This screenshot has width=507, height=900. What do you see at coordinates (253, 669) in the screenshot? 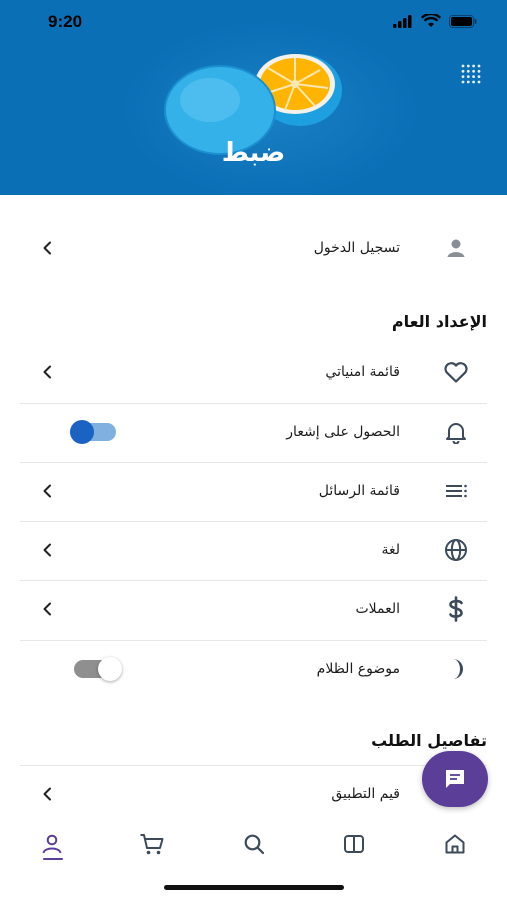
I see `dark-theme-row: موضوع الظلام` at bounding box center [253, 669].